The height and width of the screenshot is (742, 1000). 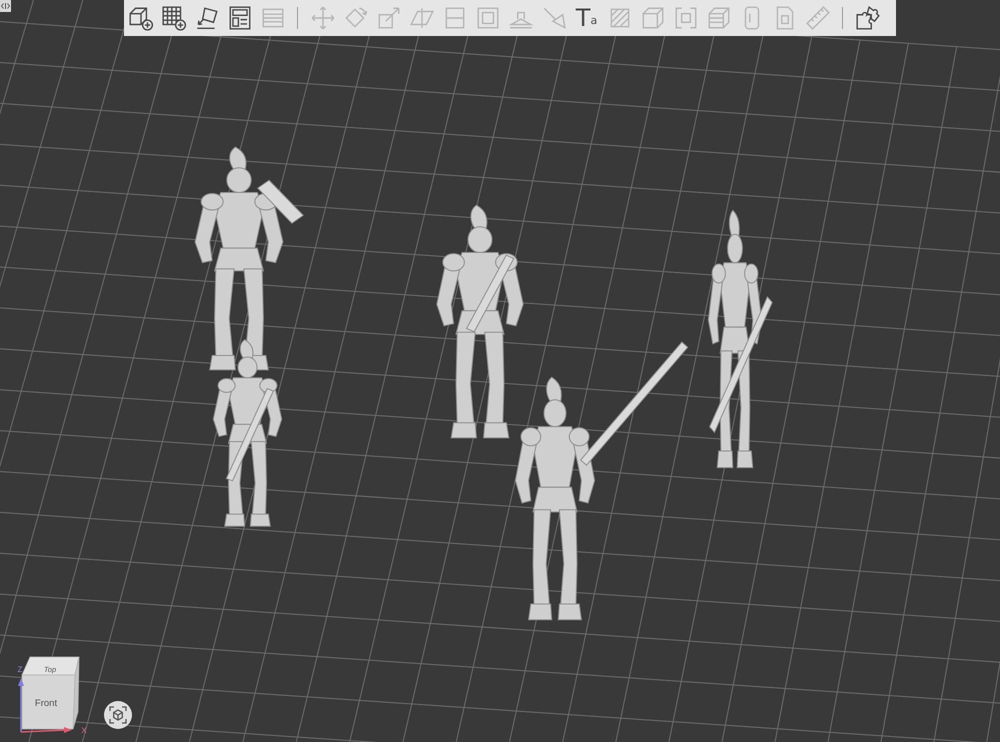 I want to click on z-axis-arrow, so click(x=21, y=705).